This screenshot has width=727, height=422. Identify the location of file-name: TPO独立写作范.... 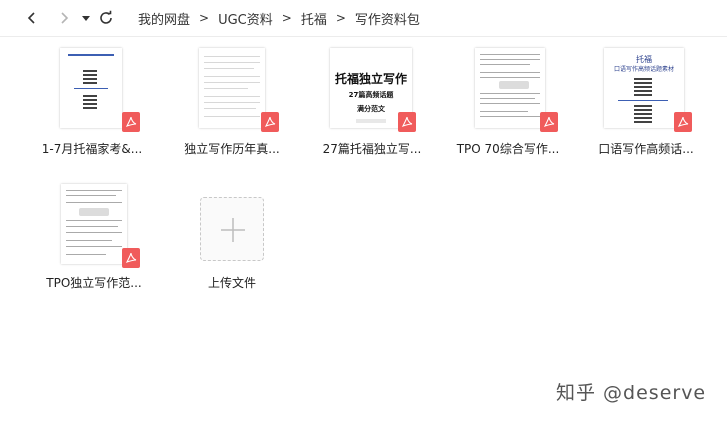
(94, 283).